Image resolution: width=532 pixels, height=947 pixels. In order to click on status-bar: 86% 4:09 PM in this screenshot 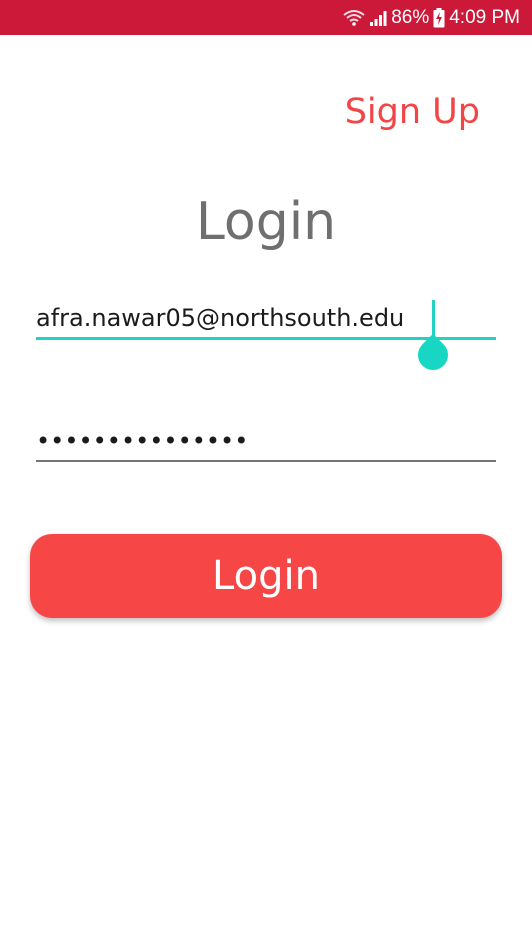, I will do `click(266, 17)`.